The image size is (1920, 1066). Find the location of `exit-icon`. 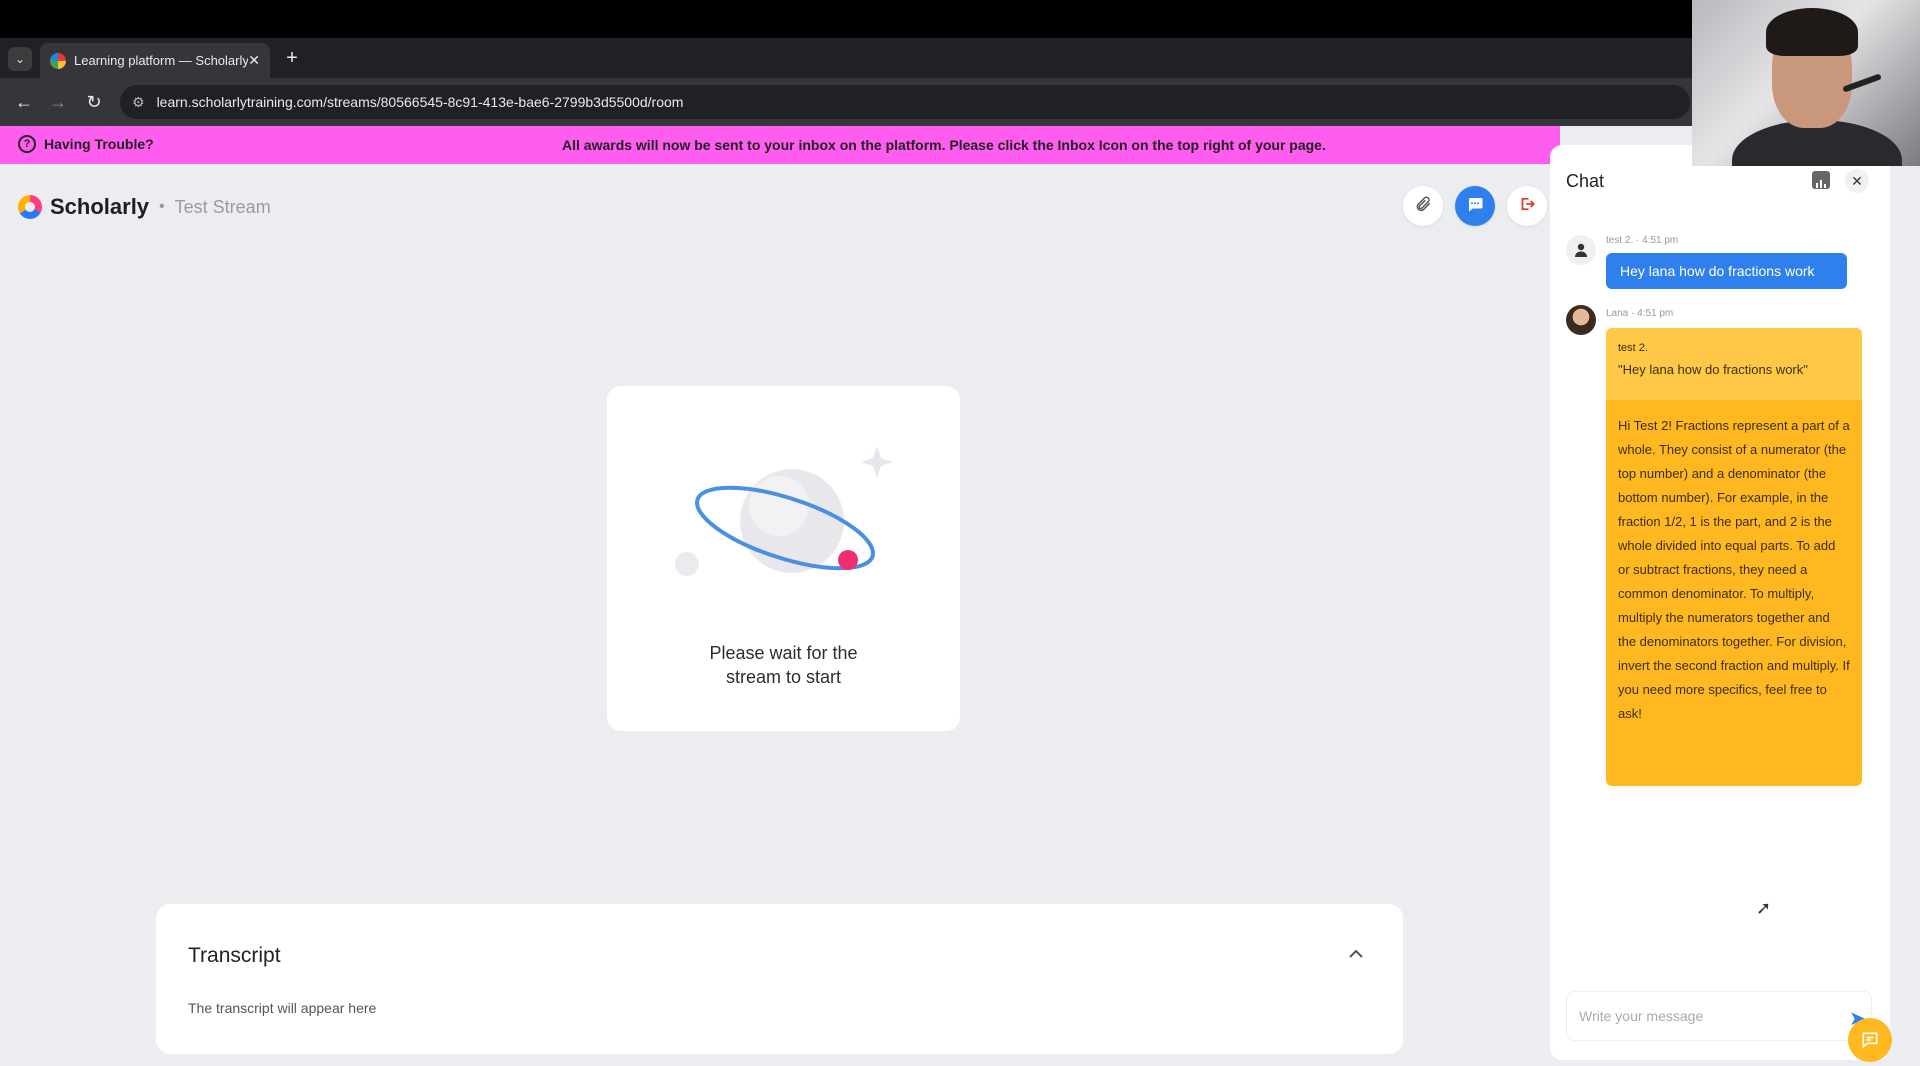

exit-icon is located at coordinates (1527, 206).